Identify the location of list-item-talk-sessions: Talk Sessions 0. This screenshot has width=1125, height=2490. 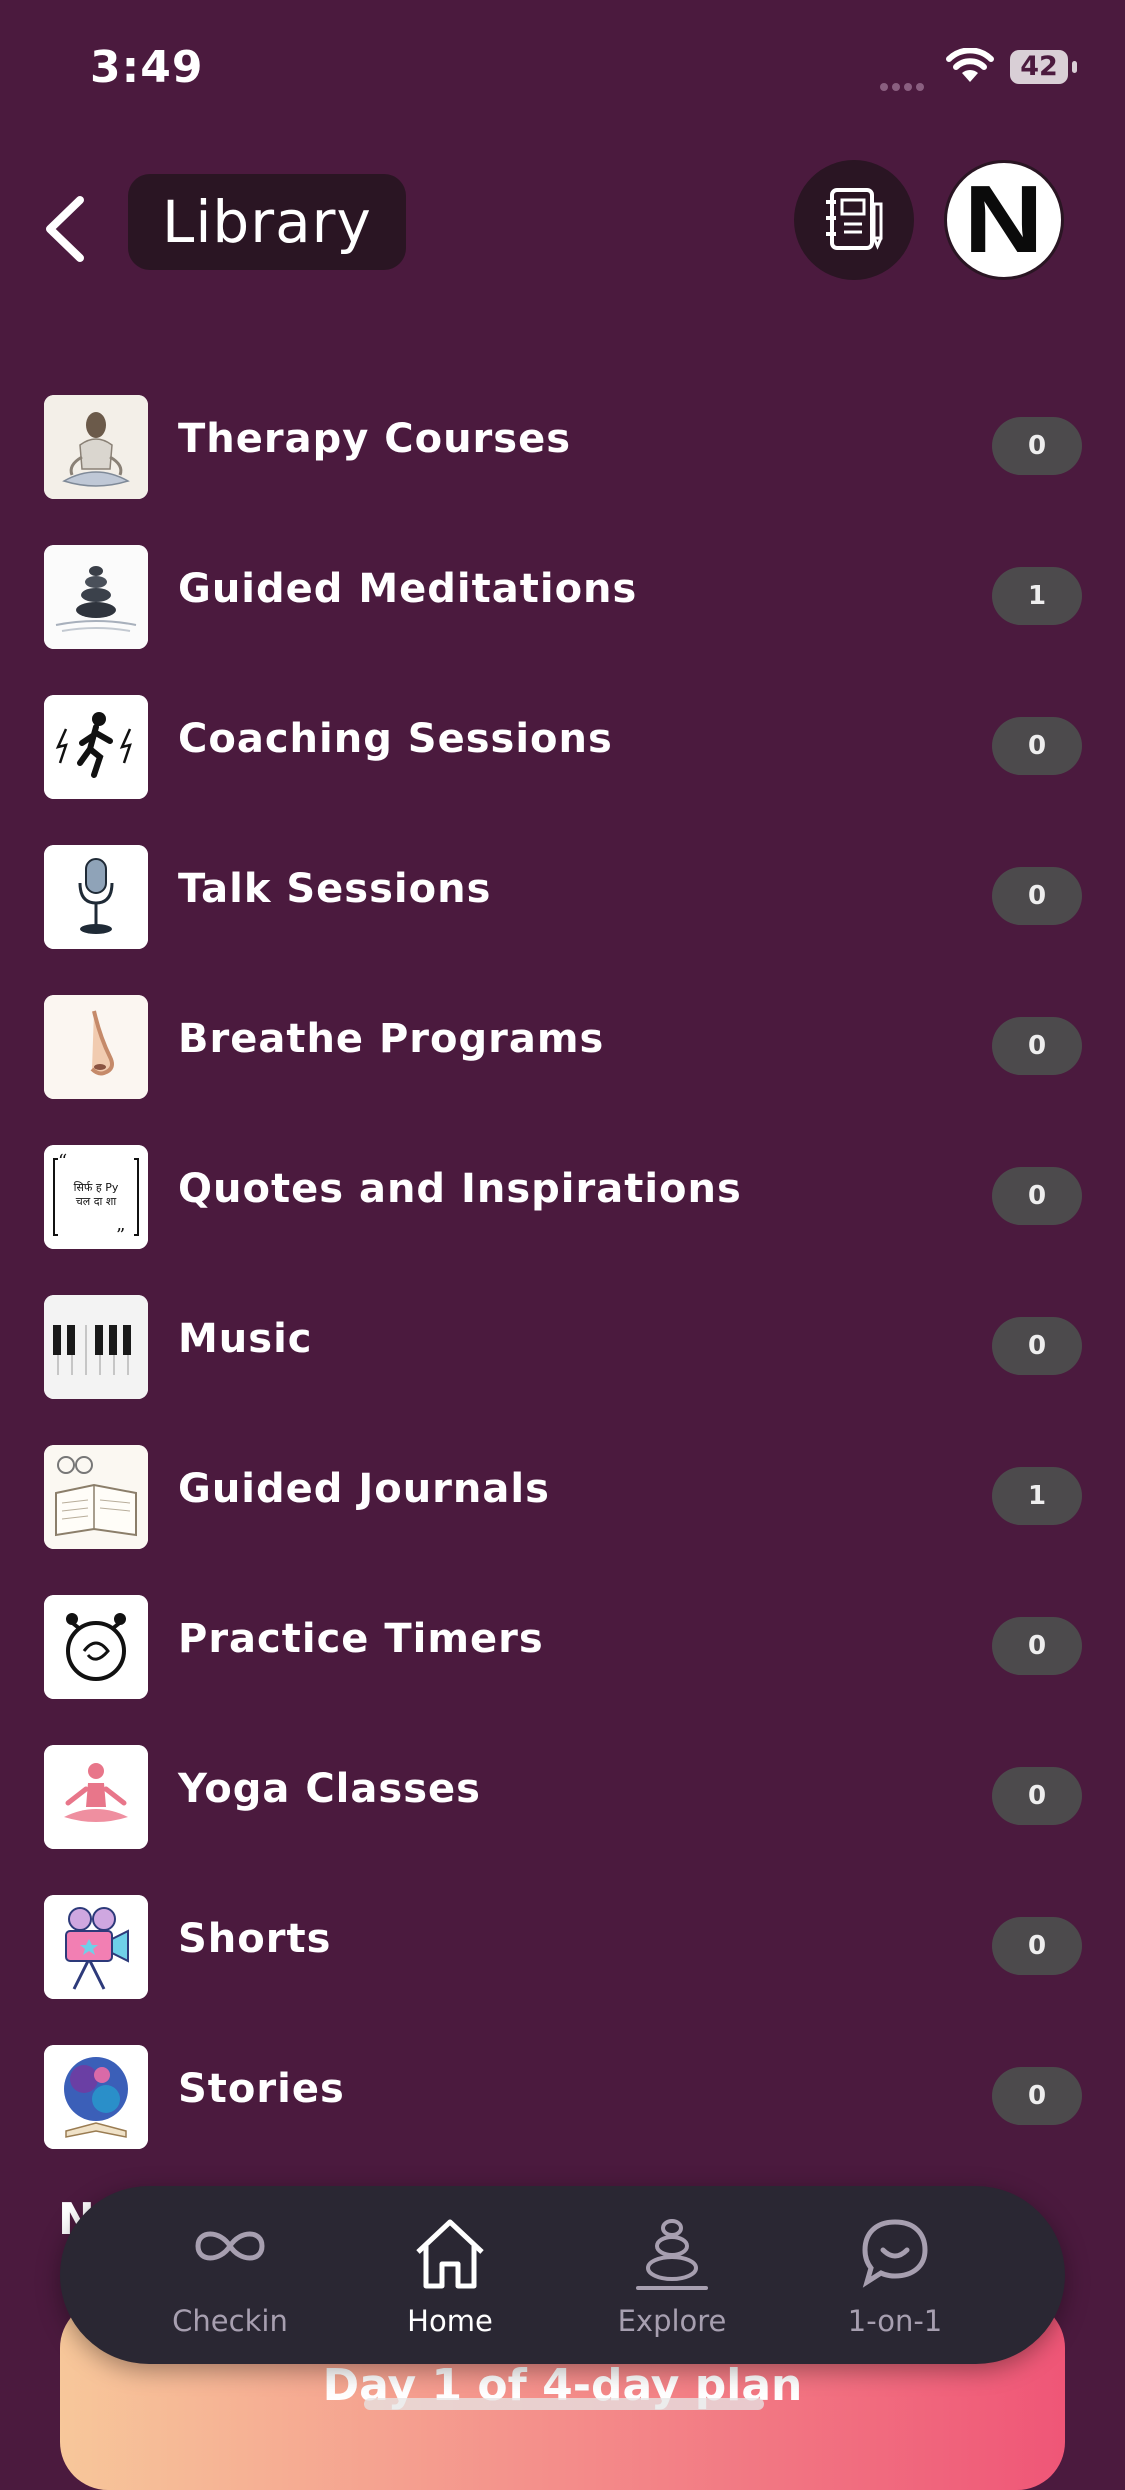
(562, 895).